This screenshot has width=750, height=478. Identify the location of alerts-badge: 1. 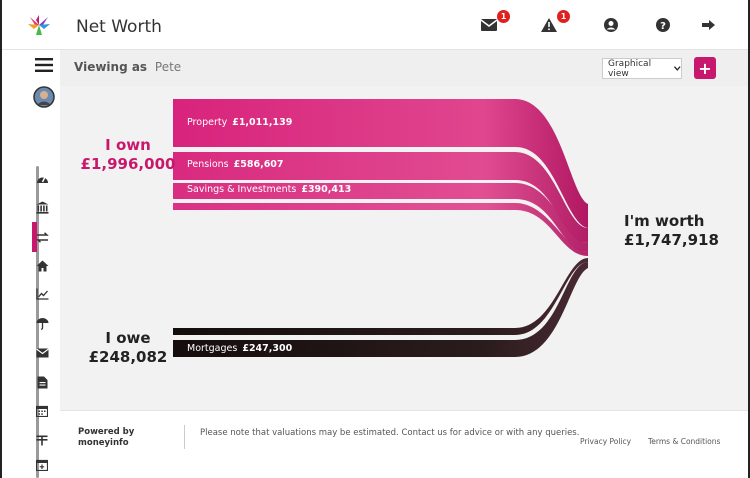
(563, 16).